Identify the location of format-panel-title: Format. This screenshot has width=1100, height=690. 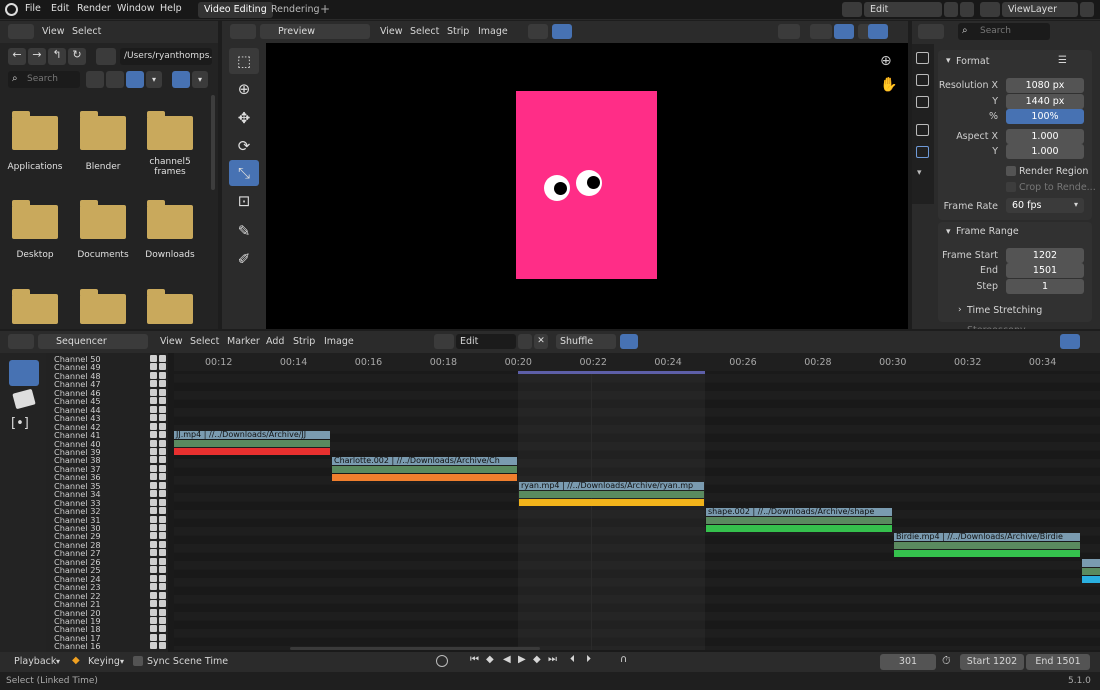
(972, 61).